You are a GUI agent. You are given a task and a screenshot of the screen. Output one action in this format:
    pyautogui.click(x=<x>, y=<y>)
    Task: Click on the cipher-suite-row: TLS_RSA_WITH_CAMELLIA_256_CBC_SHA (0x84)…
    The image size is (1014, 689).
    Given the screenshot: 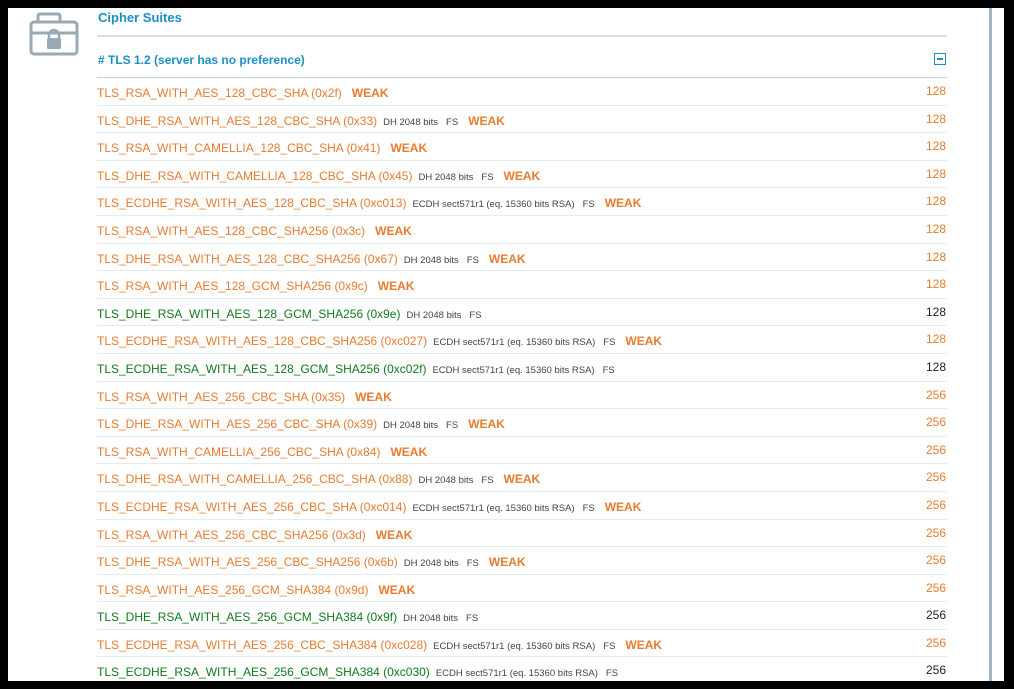 What is the action you would take?
    pyautogui.click(x=522, y=451)
    